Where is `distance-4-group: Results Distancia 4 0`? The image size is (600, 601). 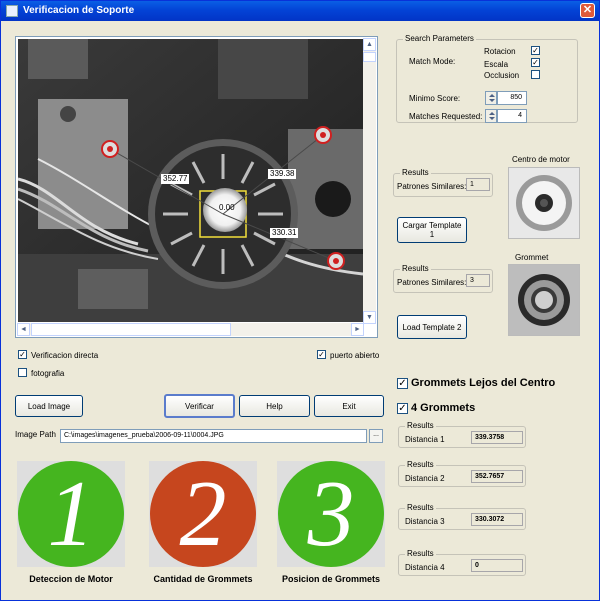
distance-4-group: Results Distancia 4 0 is located at coordinates (462, 562).